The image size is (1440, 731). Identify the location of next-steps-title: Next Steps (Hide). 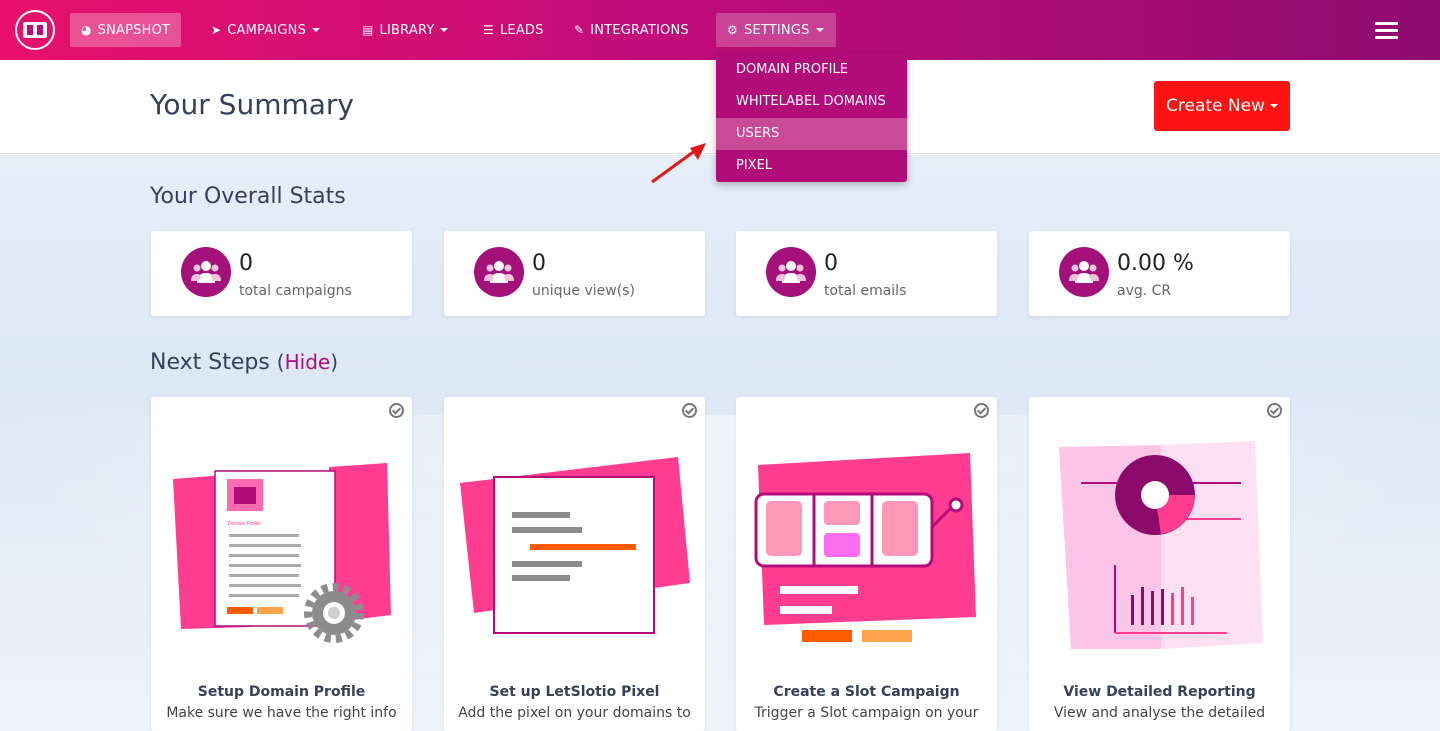
(244, 362).